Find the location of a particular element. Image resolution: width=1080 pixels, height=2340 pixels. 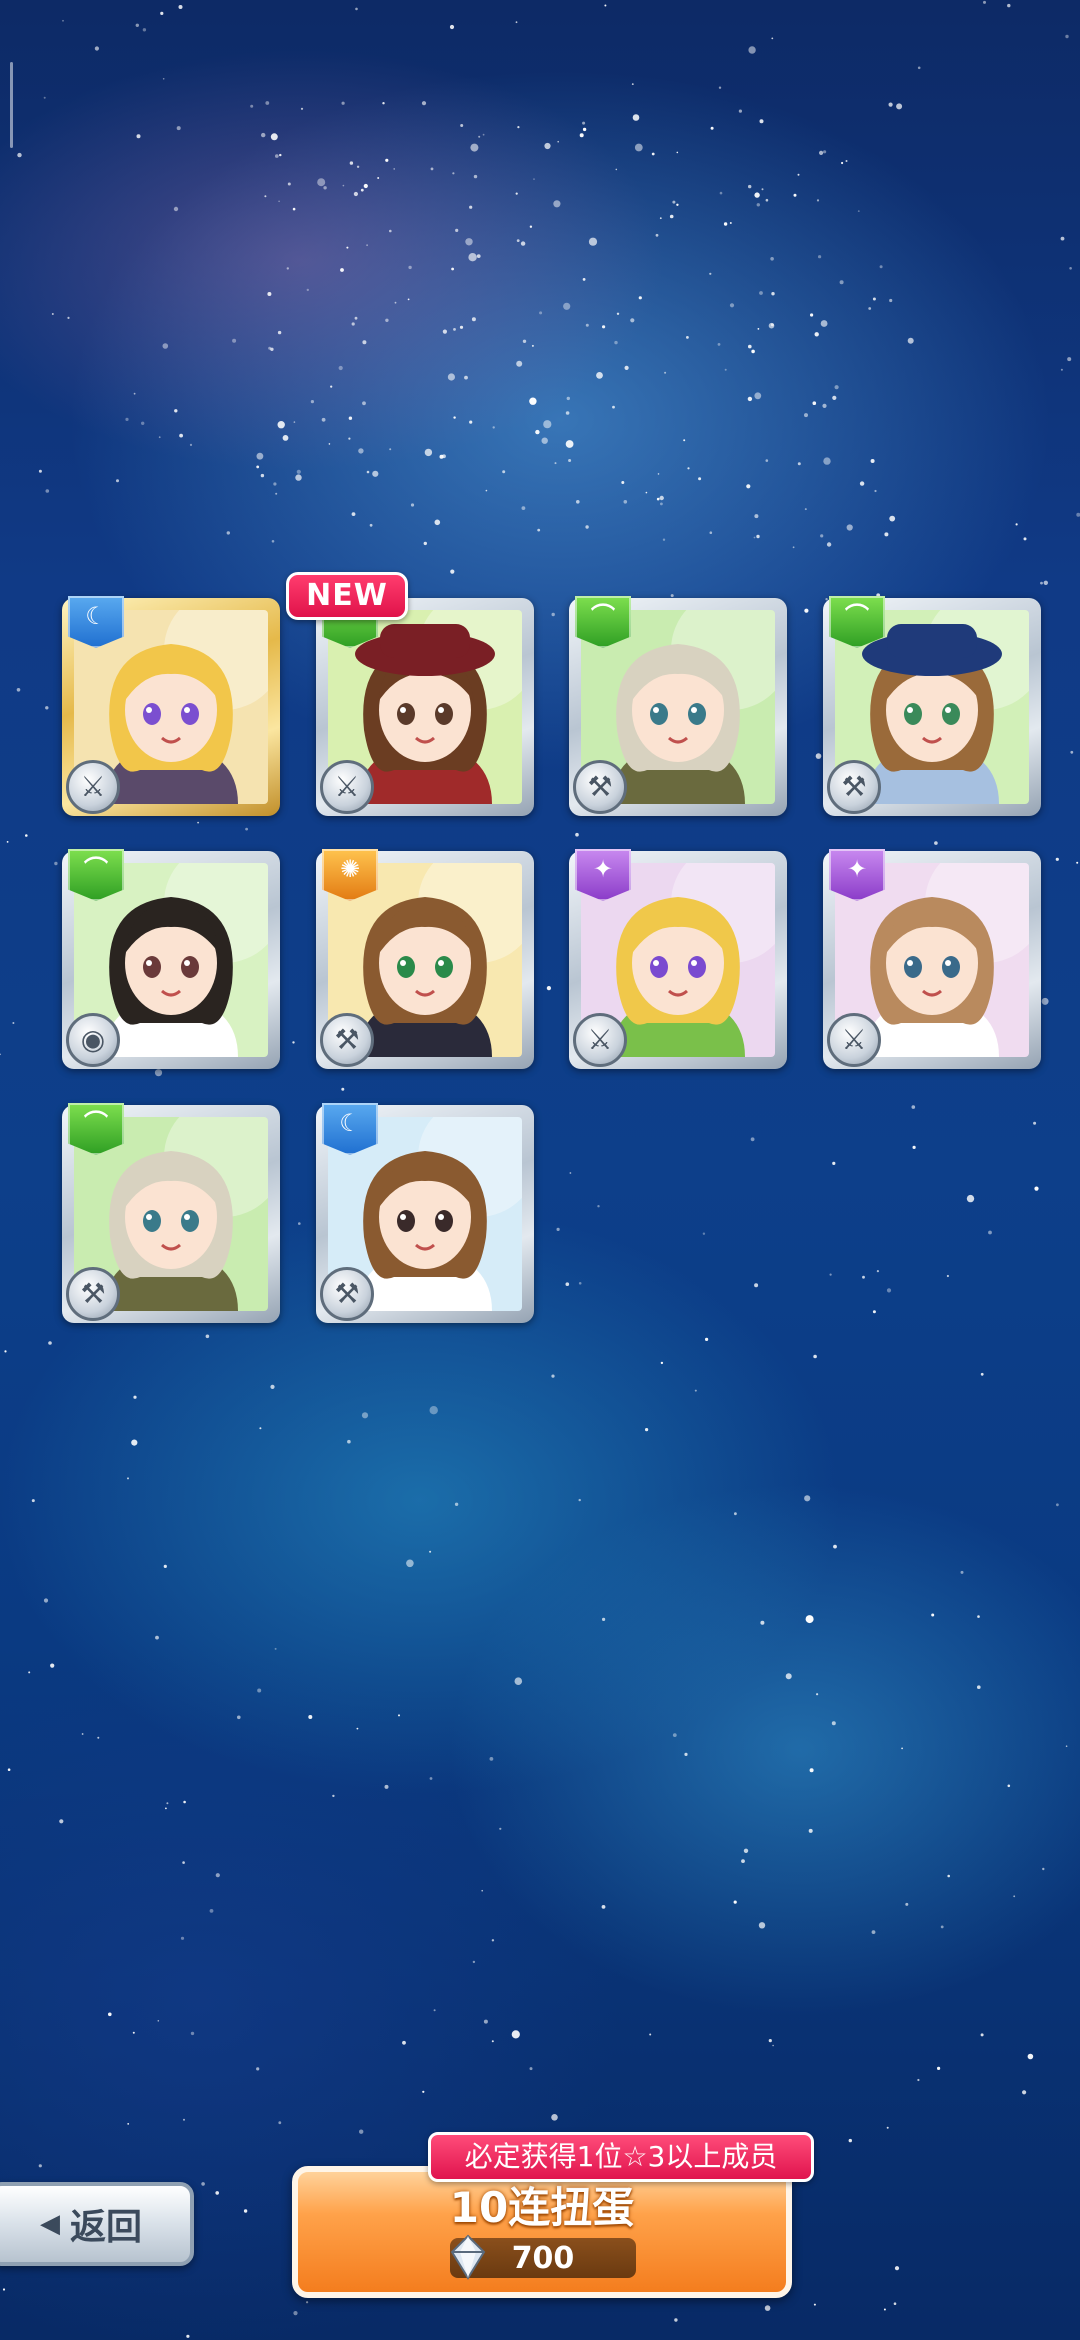

cost-value: 700 is located at coordinates (543, 2258).